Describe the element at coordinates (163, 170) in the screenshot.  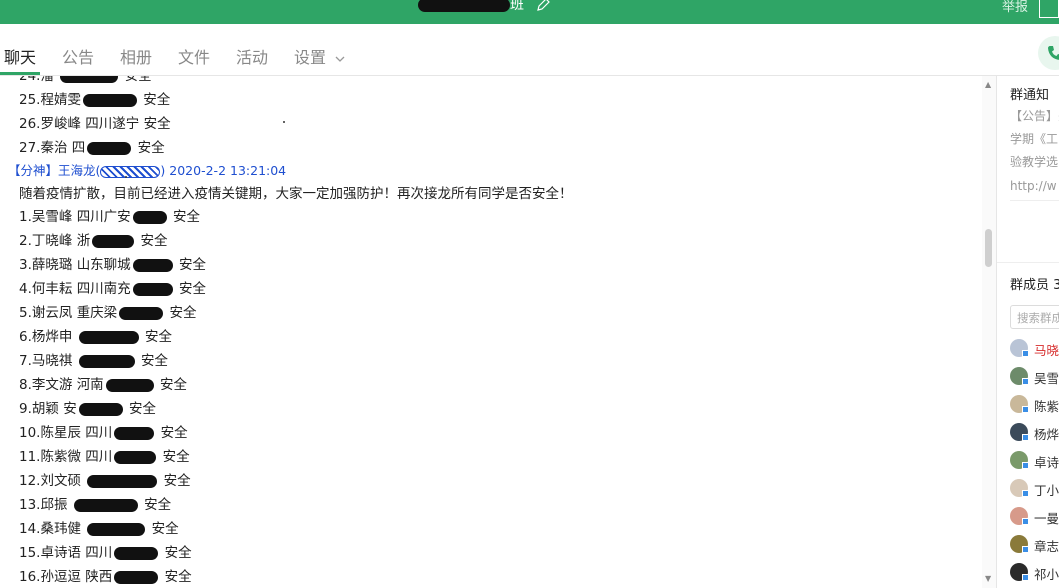
I see `message-sender-end: )` at that location.